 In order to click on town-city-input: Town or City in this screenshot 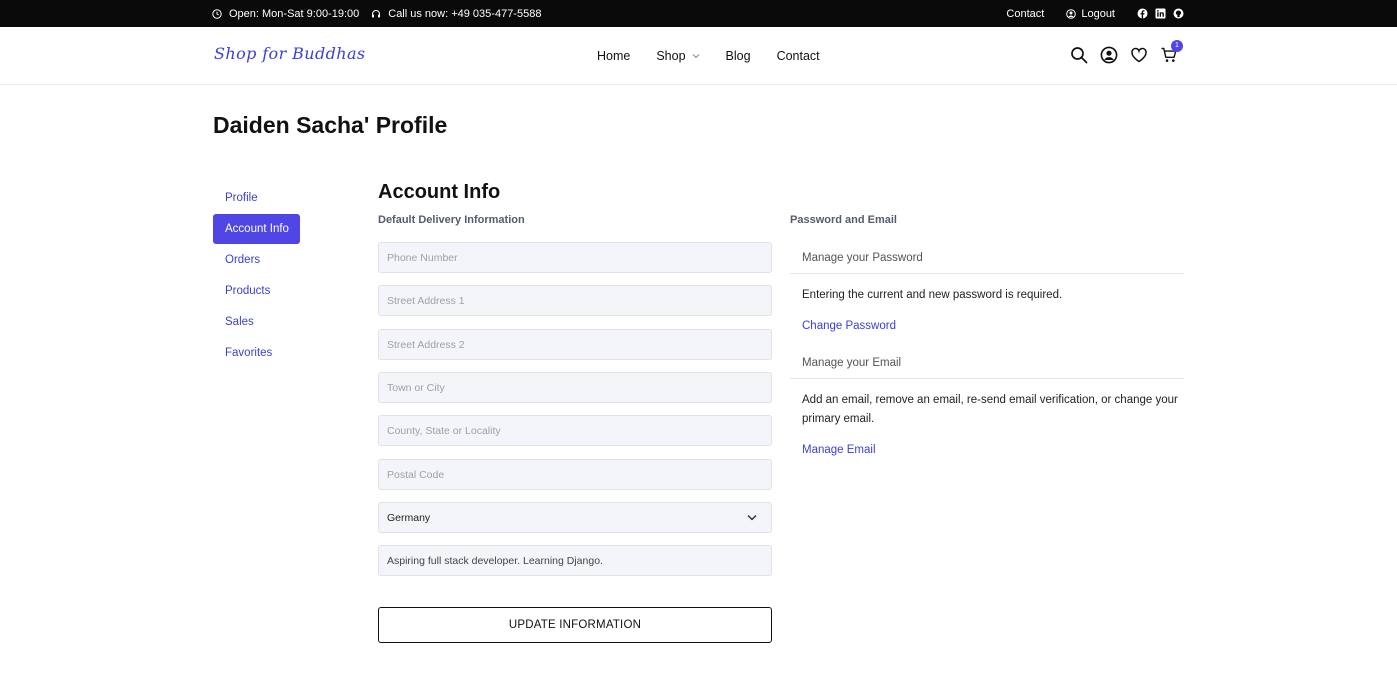, I will do `click(575, 387)`.